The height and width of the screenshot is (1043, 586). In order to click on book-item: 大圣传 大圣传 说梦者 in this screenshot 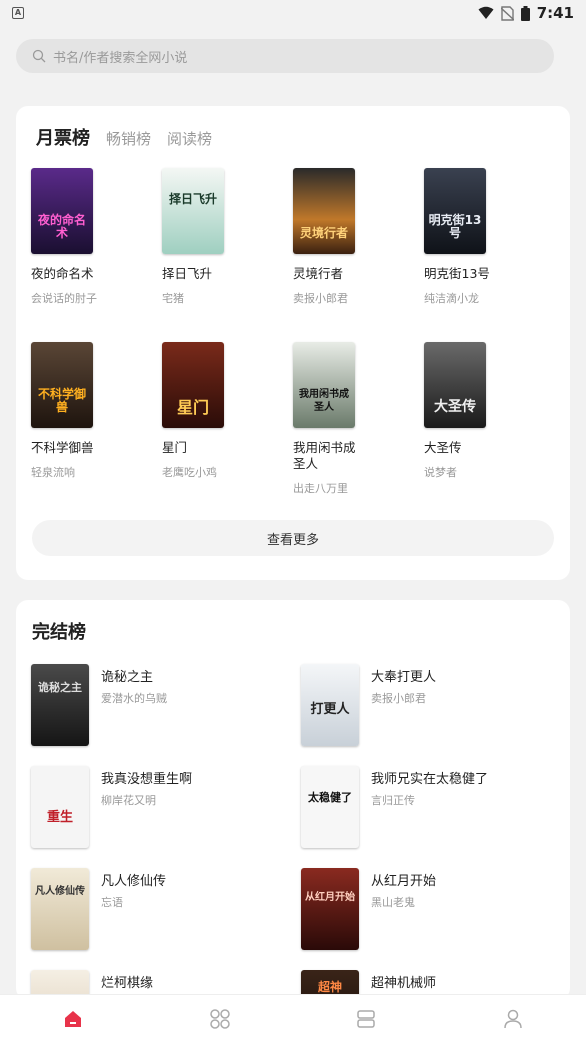, I will do `click(474, 411)`.